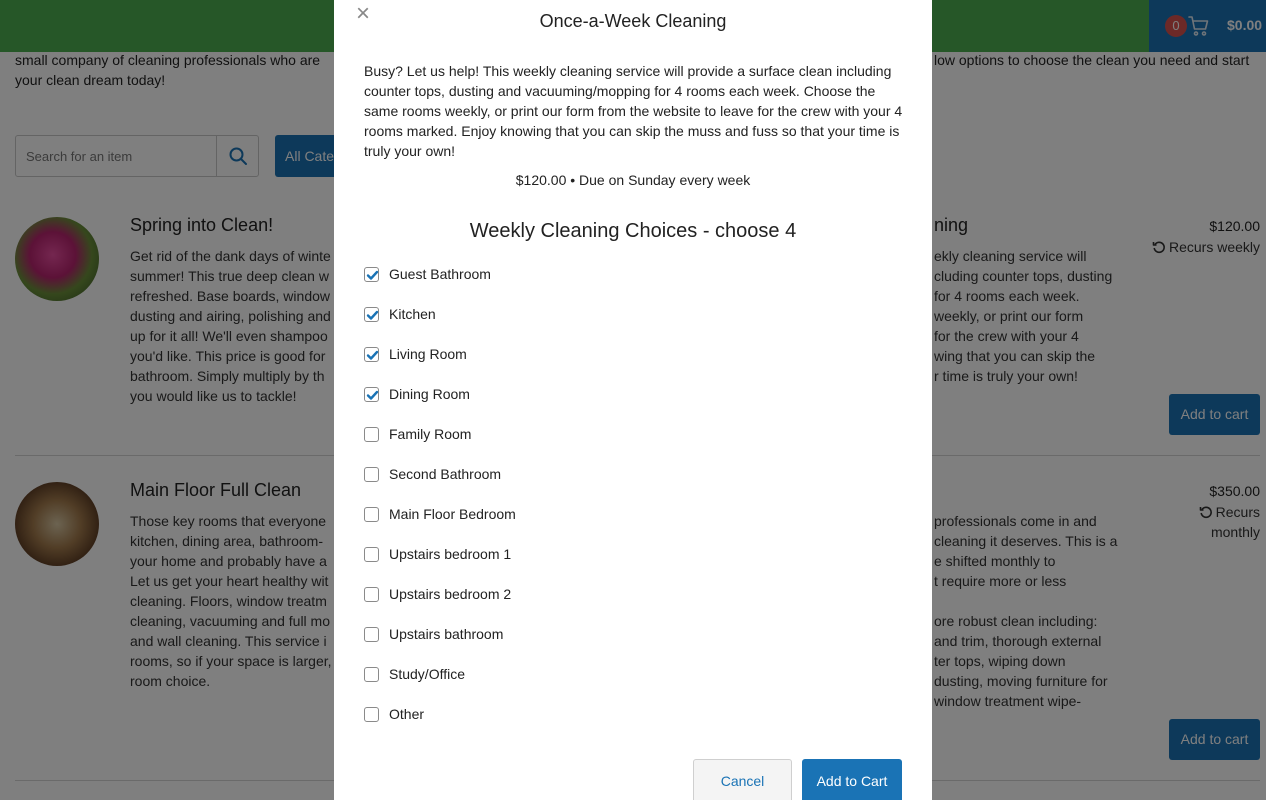 This screenshot has height=800, width=1266. Describe the element at coordinates (428, 354) in the screenshot. I see `choice-label: Living Room` at that location.